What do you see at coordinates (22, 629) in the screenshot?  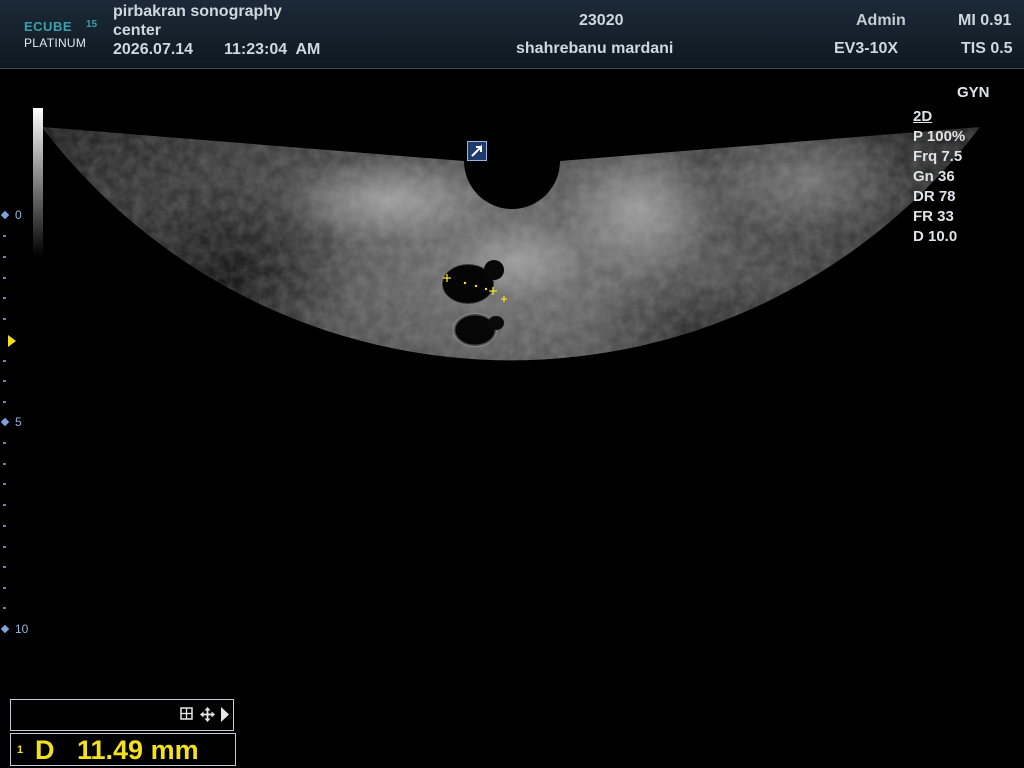 I see `depth-label-10: 10` at bounding box center [22, 629].